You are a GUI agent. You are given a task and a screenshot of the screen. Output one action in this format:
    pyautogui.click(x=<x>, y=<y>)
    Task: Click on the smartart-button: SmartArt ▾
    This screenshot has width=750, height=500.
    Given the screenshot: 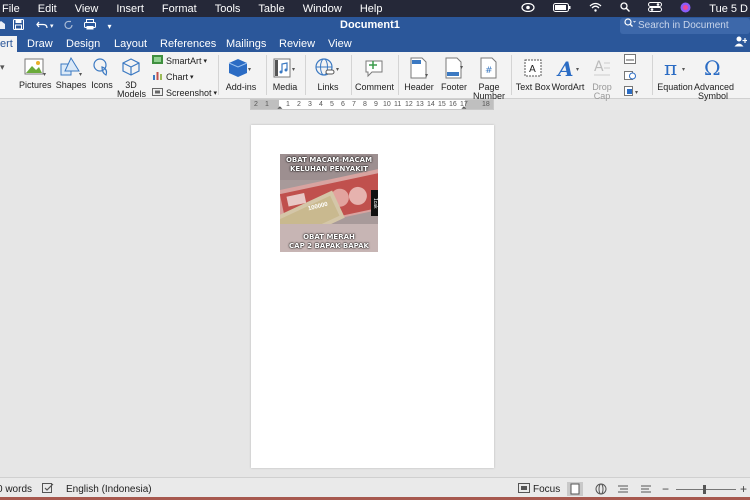 What is the action you would take?
    pyautogui.click(x=179, y=60)
    